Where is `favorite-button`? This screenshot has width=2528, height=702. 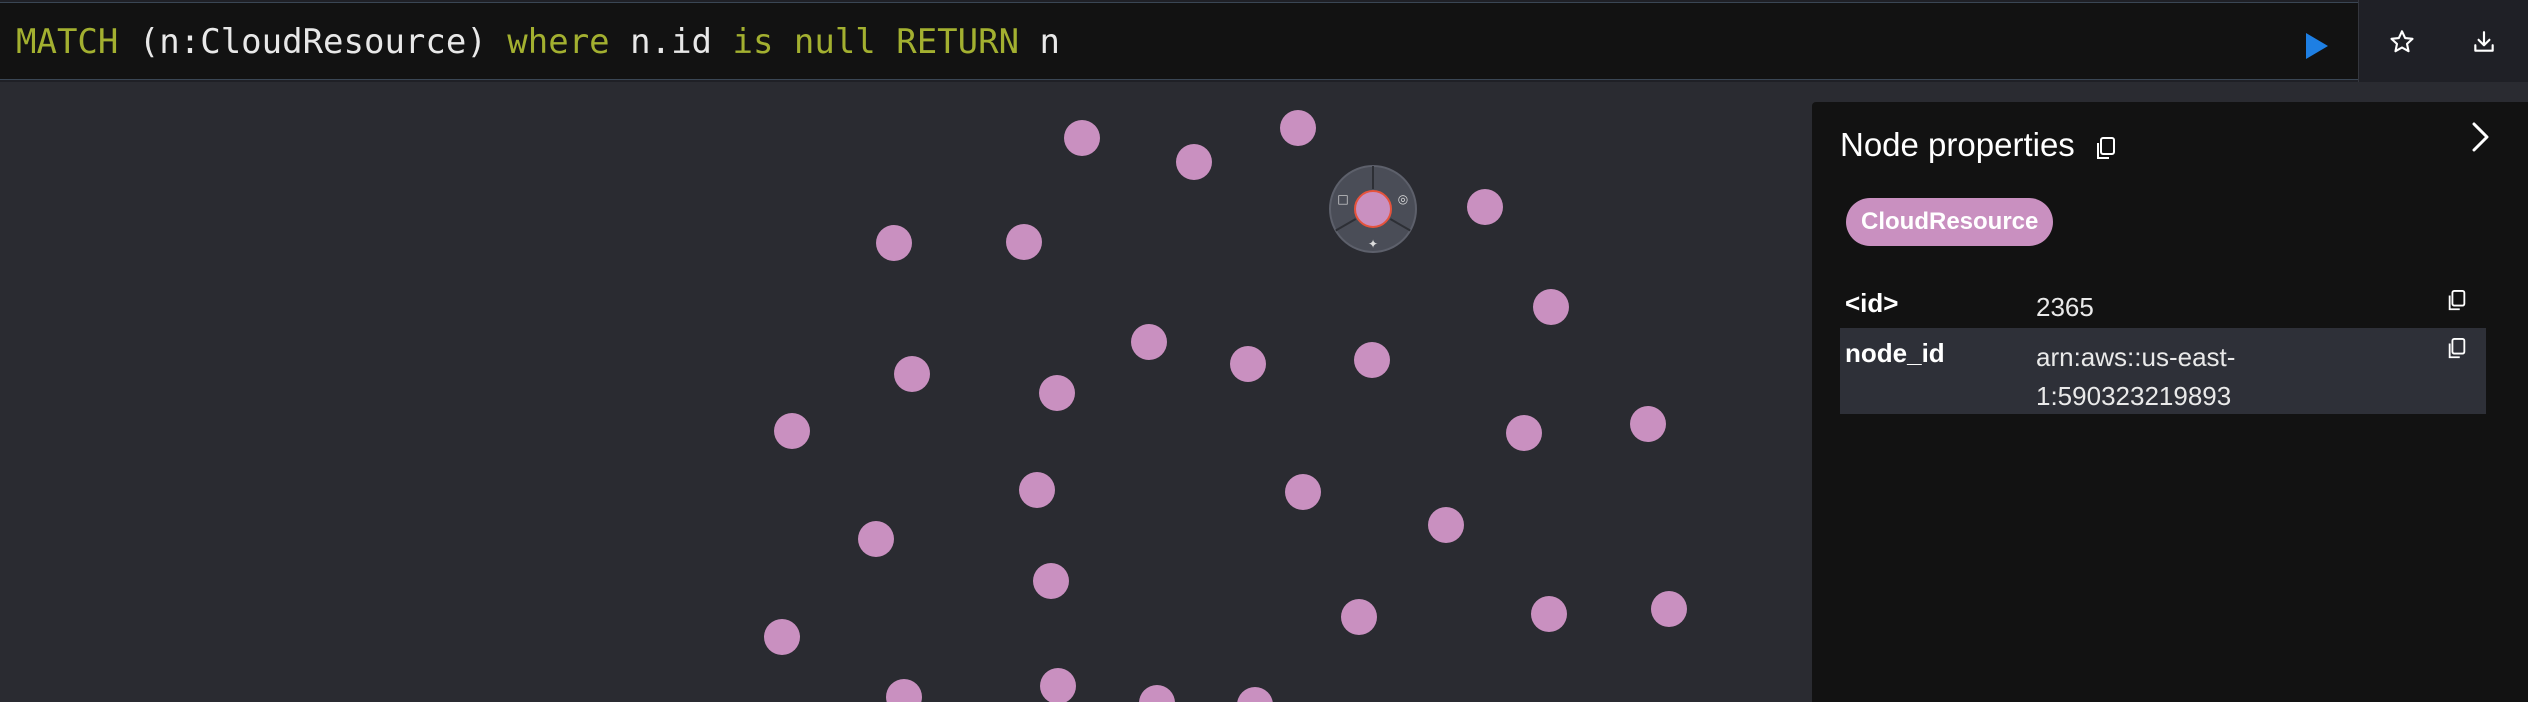 favorite-button is located at coordinates (2402, 42).